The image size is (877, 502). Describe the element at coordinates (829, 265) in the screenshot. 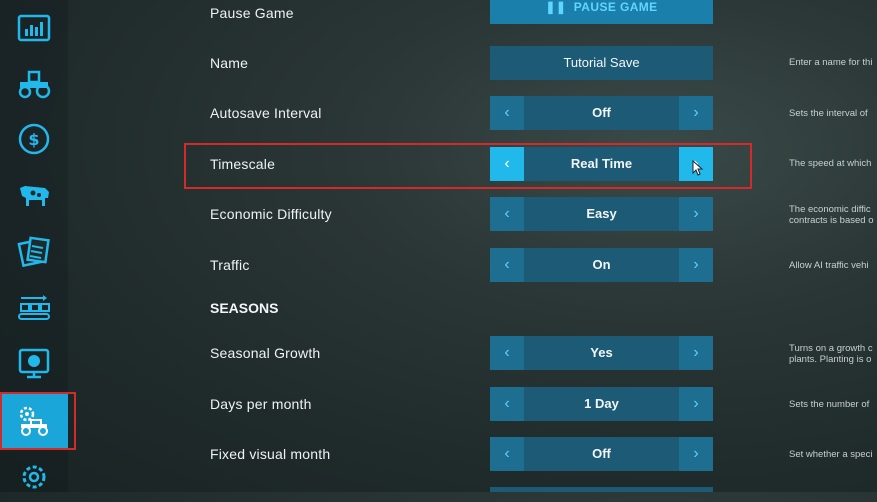

I see `traffic-description: Allow AI traffic vehi` at that location.